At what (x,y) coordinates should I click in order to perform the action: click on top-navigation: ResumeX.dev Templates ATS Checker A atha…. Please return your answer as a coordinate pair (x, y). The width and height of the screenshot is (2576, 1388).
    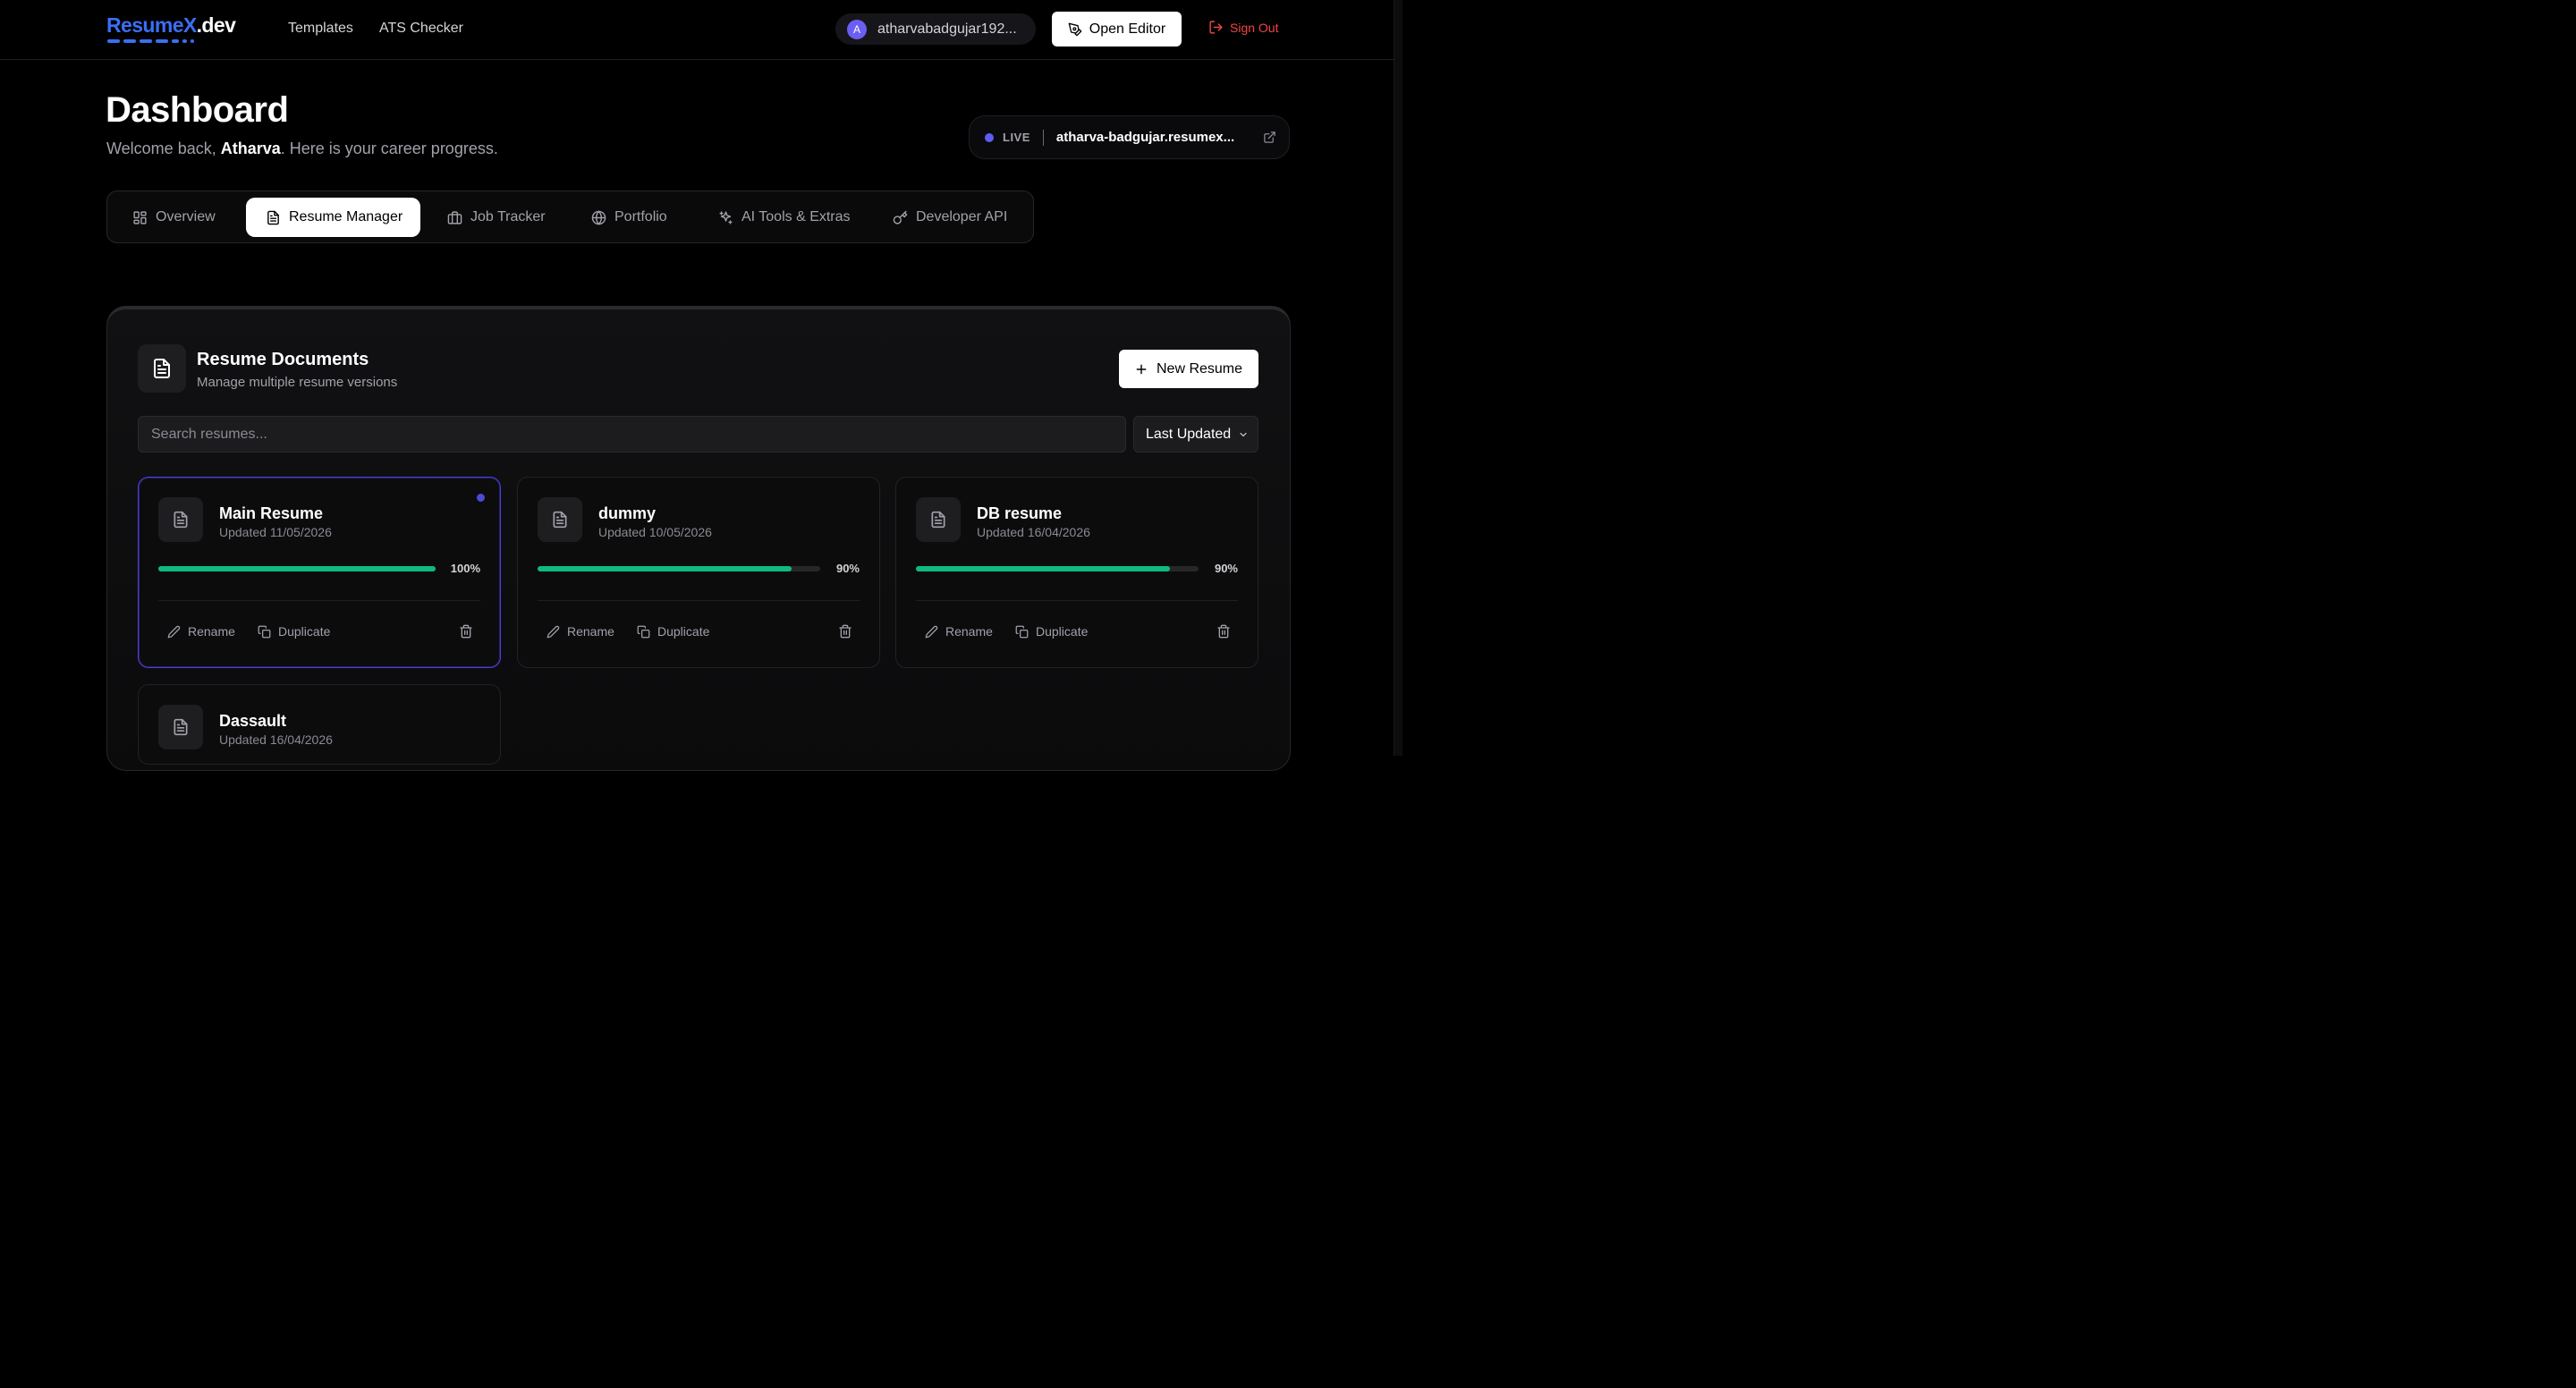
    Looking at the image, I should click on (697, 30).